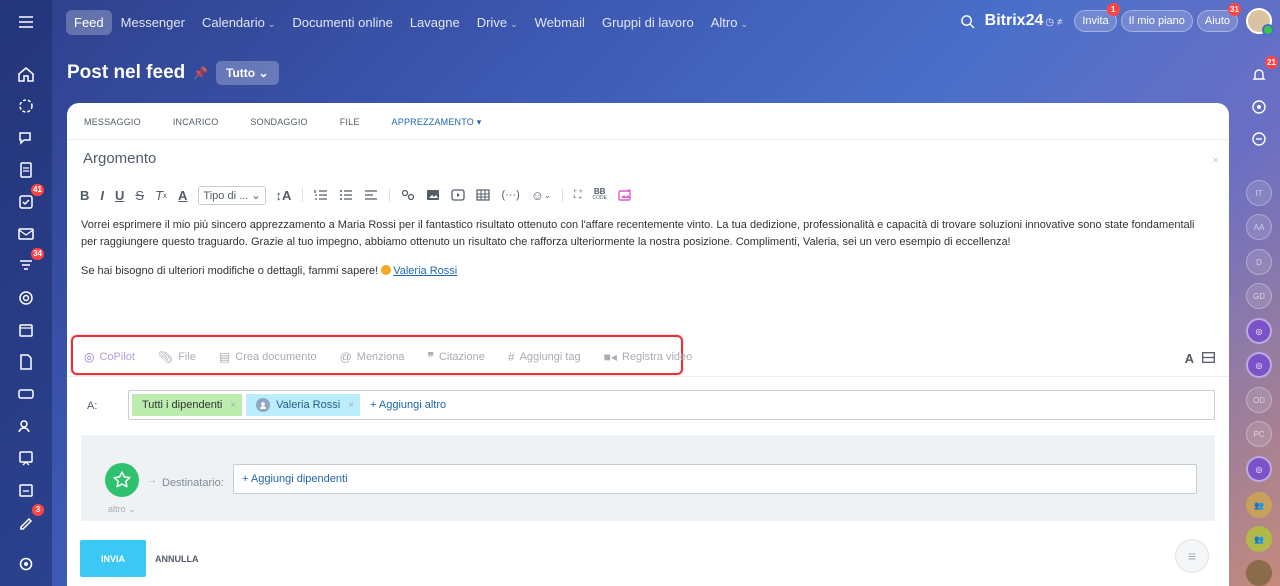 Image resolution: width=1280 pixels, height=586 pixels. I want to click on schedule-icon, so click(26, 490).